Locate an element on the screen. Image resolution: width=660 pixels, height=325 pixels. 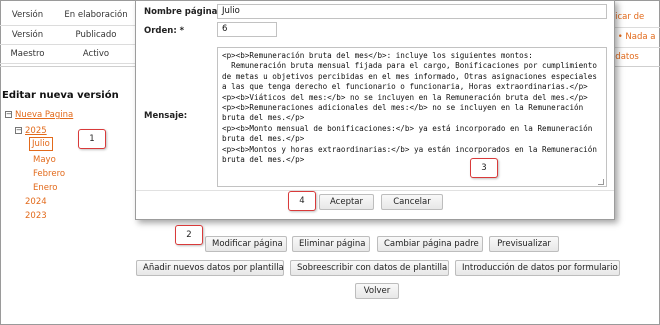
annotation-marker-1: 1 is located at coordinates (92, 139).